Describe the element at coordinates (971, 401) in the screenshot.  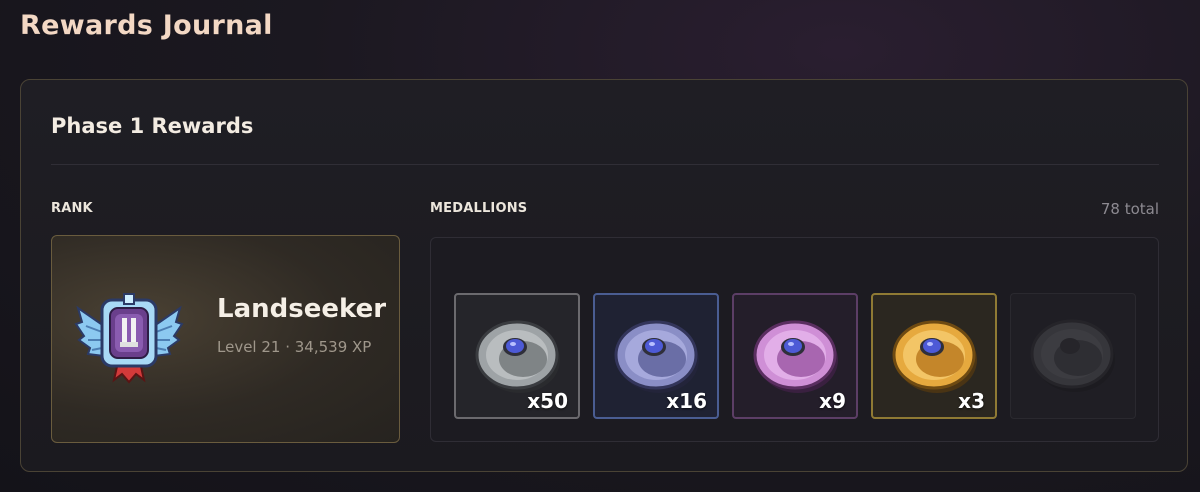
I see `medallion-count-gold: x3` at that location.